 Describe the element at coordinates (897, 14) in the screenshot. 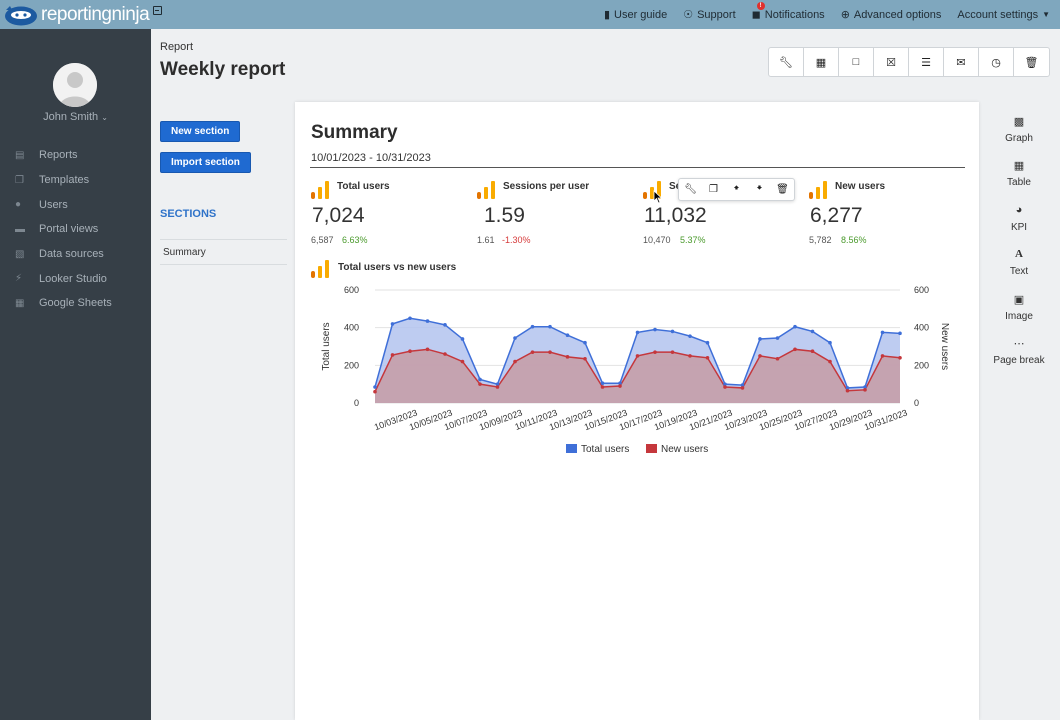

I see `advanced-options-label: Advanced options` at that location.